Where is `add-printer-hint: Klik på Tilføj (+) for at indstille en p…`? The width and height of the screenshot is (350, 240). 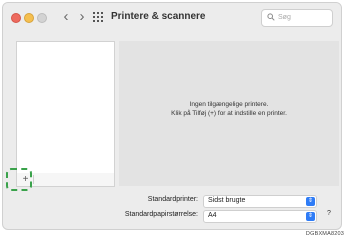 add-printer-hint: Klik på Tilføj (+) for at indstille en p… is located at coordinates (229, 113).